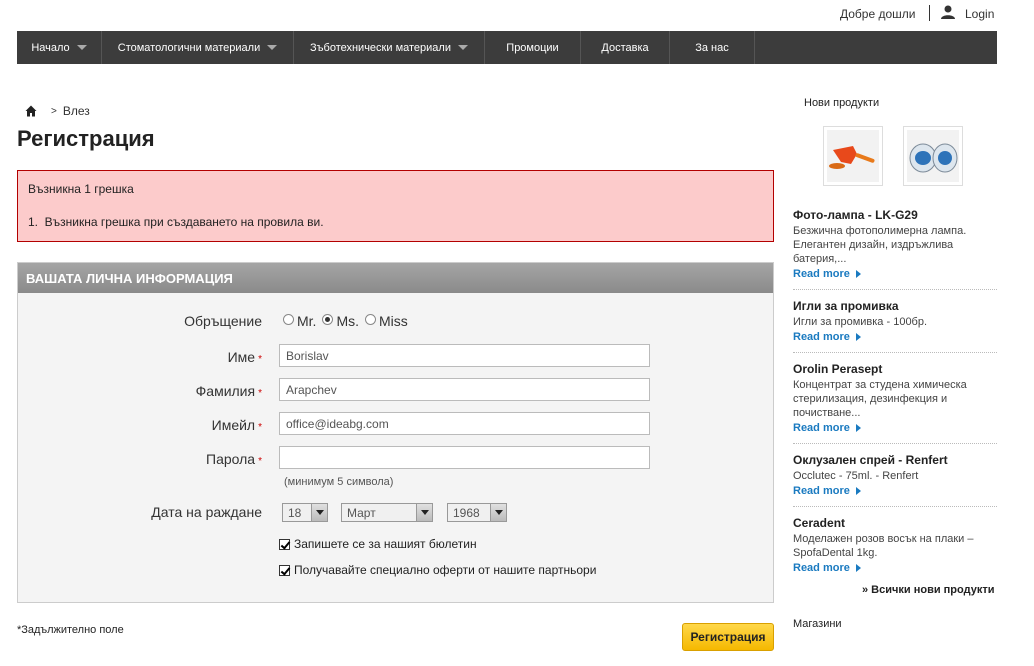 This screenshot has width=1034, height=666. Describe the element at coordinates (81, 189) in the screenshot. I see `error-title: Възникна 1 грешка` at that location.